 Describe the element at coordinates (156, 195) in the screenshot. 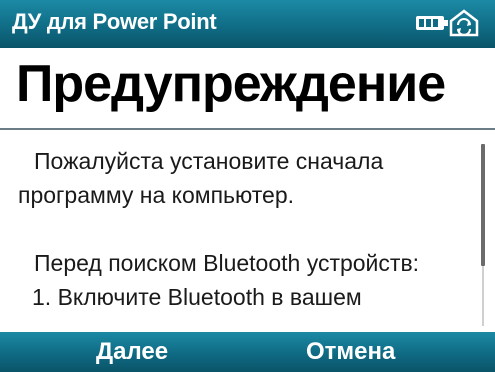

I see `message-line: программу на компьютер.` at that location.